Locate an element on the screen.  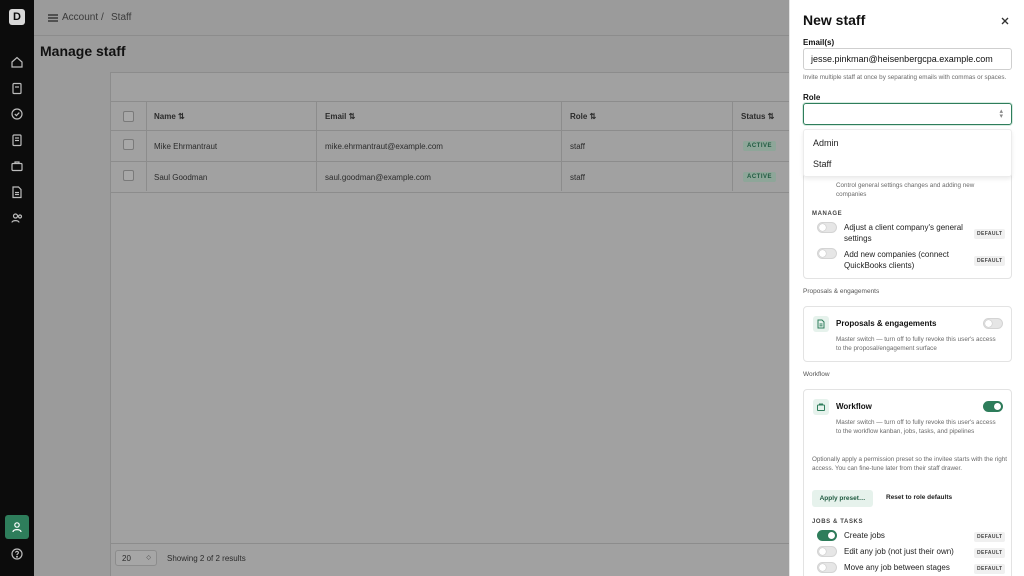
breadcrumb-staff: Staff is located at coordinates (121, 17).